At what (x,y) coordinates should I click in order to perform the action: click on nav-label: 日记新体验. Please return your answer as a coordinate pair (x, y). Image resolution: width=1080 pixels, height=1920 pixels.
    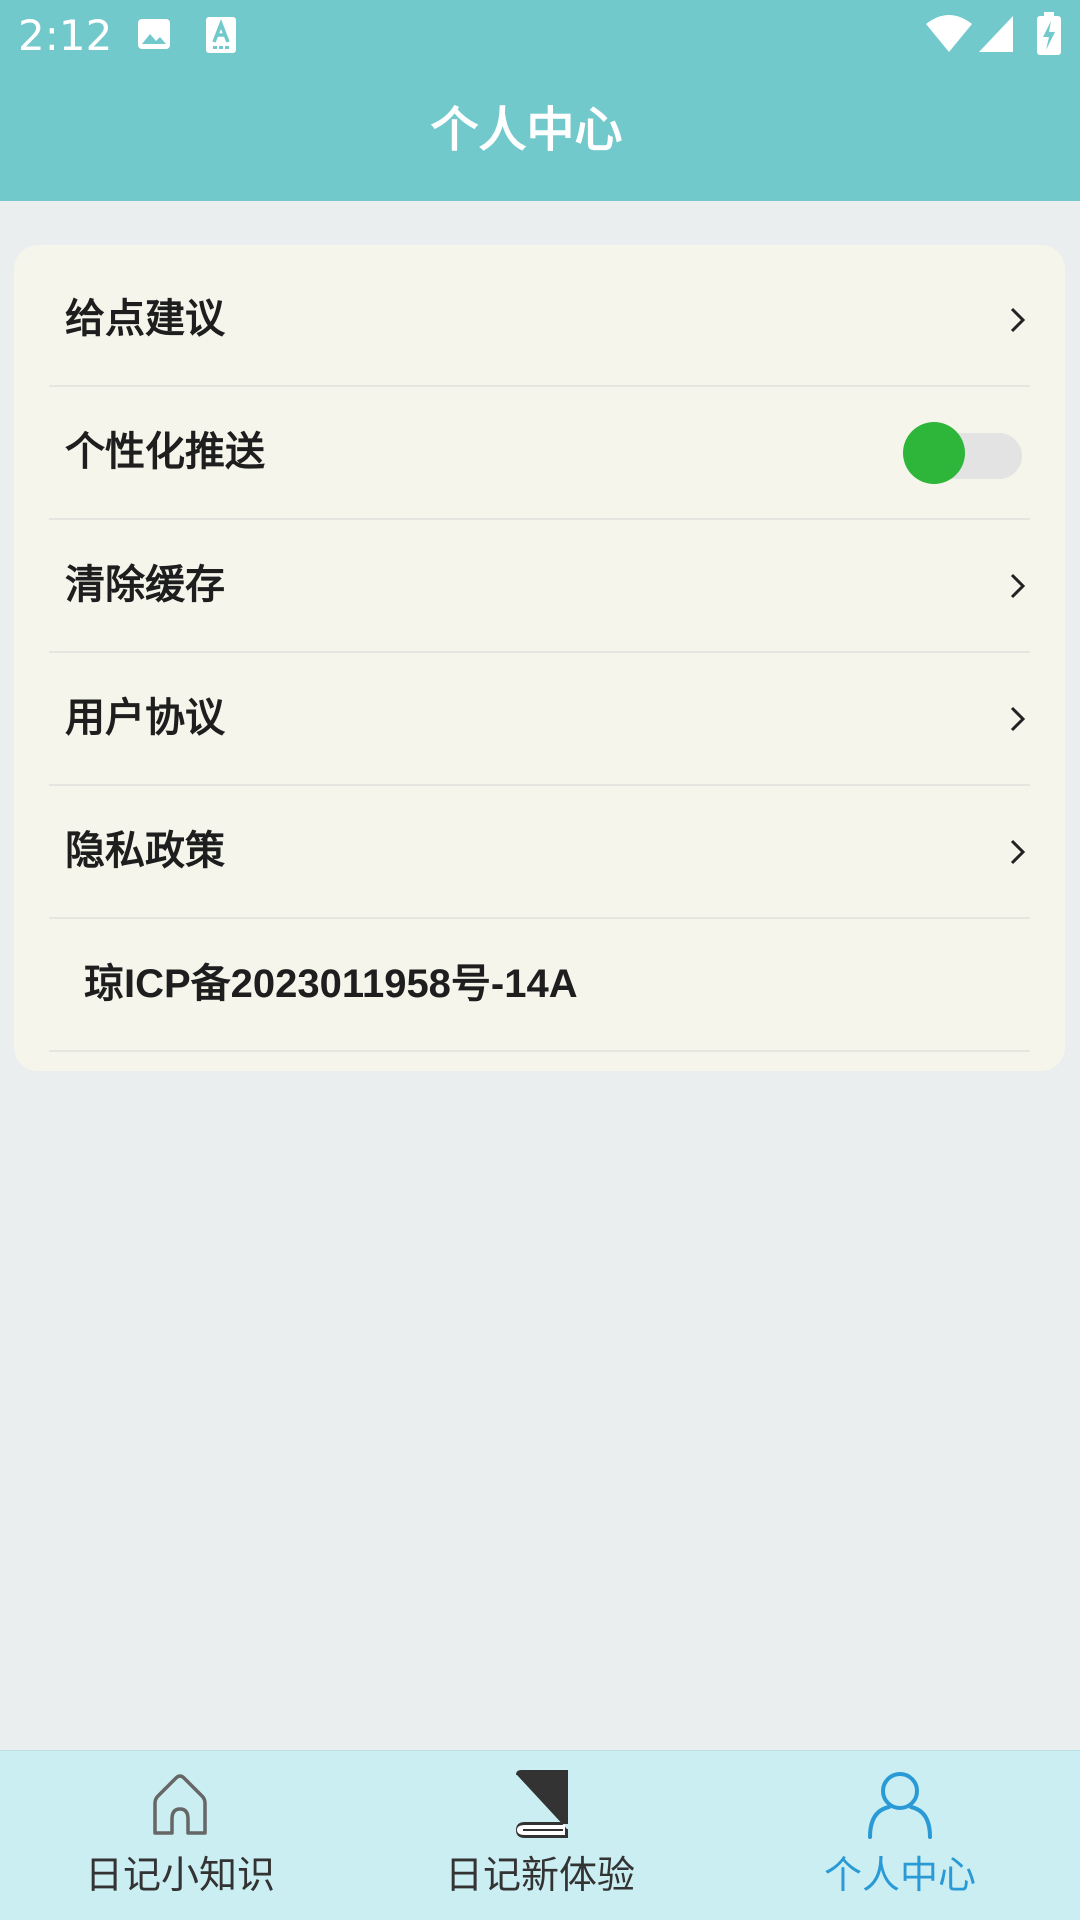
    Looking at the image, I should click on (539, 1875).